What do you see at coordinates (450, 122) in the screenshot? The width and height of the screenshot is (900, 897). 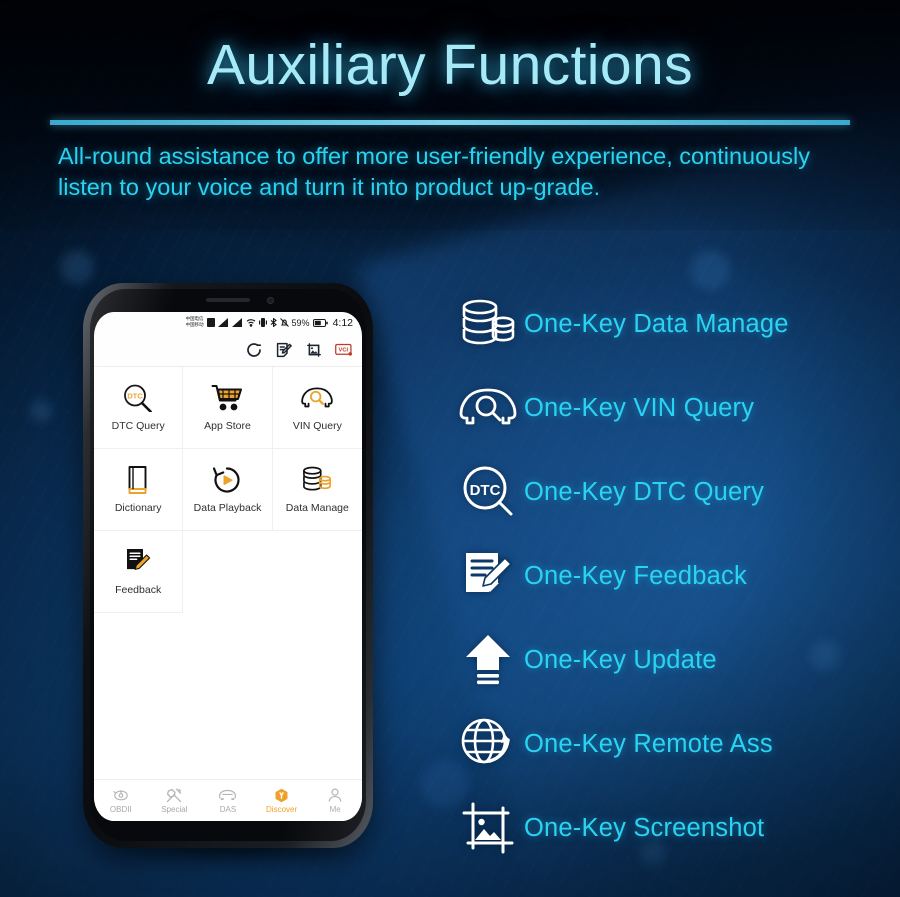 I see `title-divider` at bounding box center [450, 122].